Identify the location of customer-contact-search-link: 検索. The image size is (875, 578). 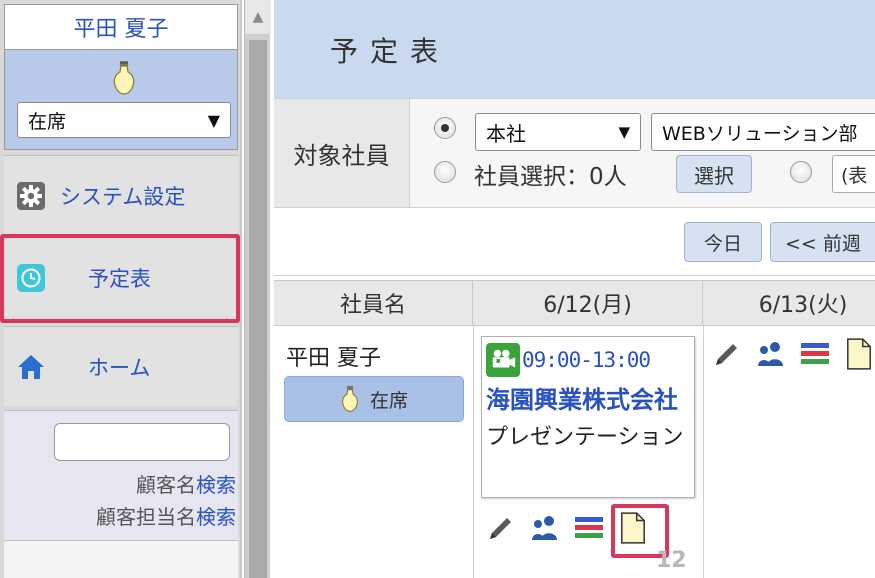
(216, 517).